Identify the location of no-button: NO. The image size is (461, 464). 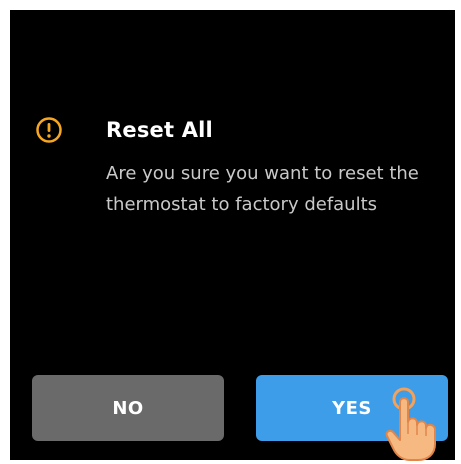
(128, 408).